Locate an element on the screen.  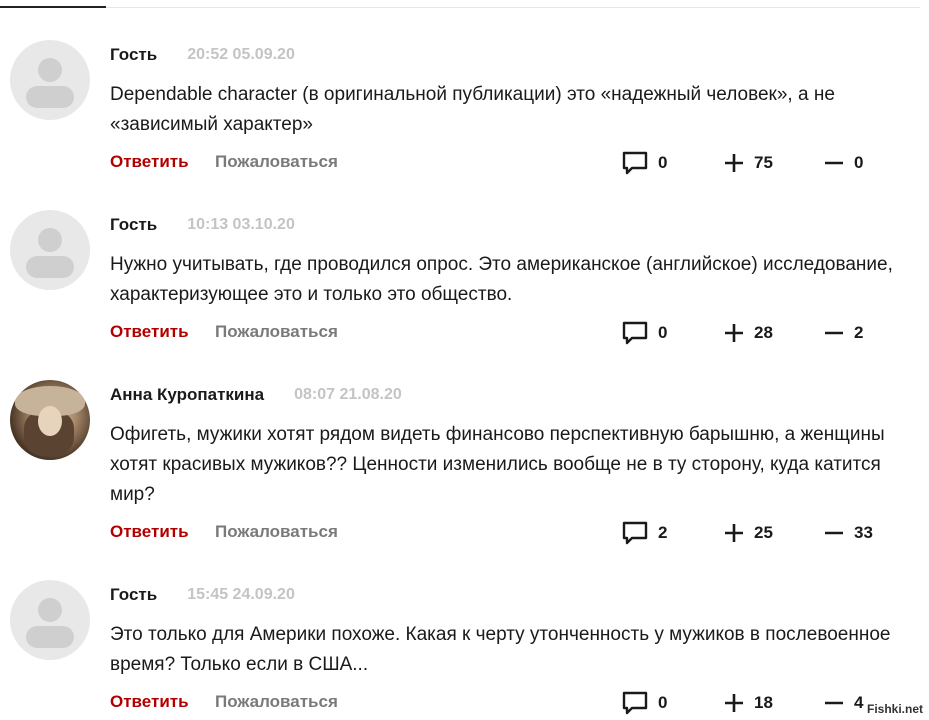
downvote-count: 33 is located at coordinates (863, 532).